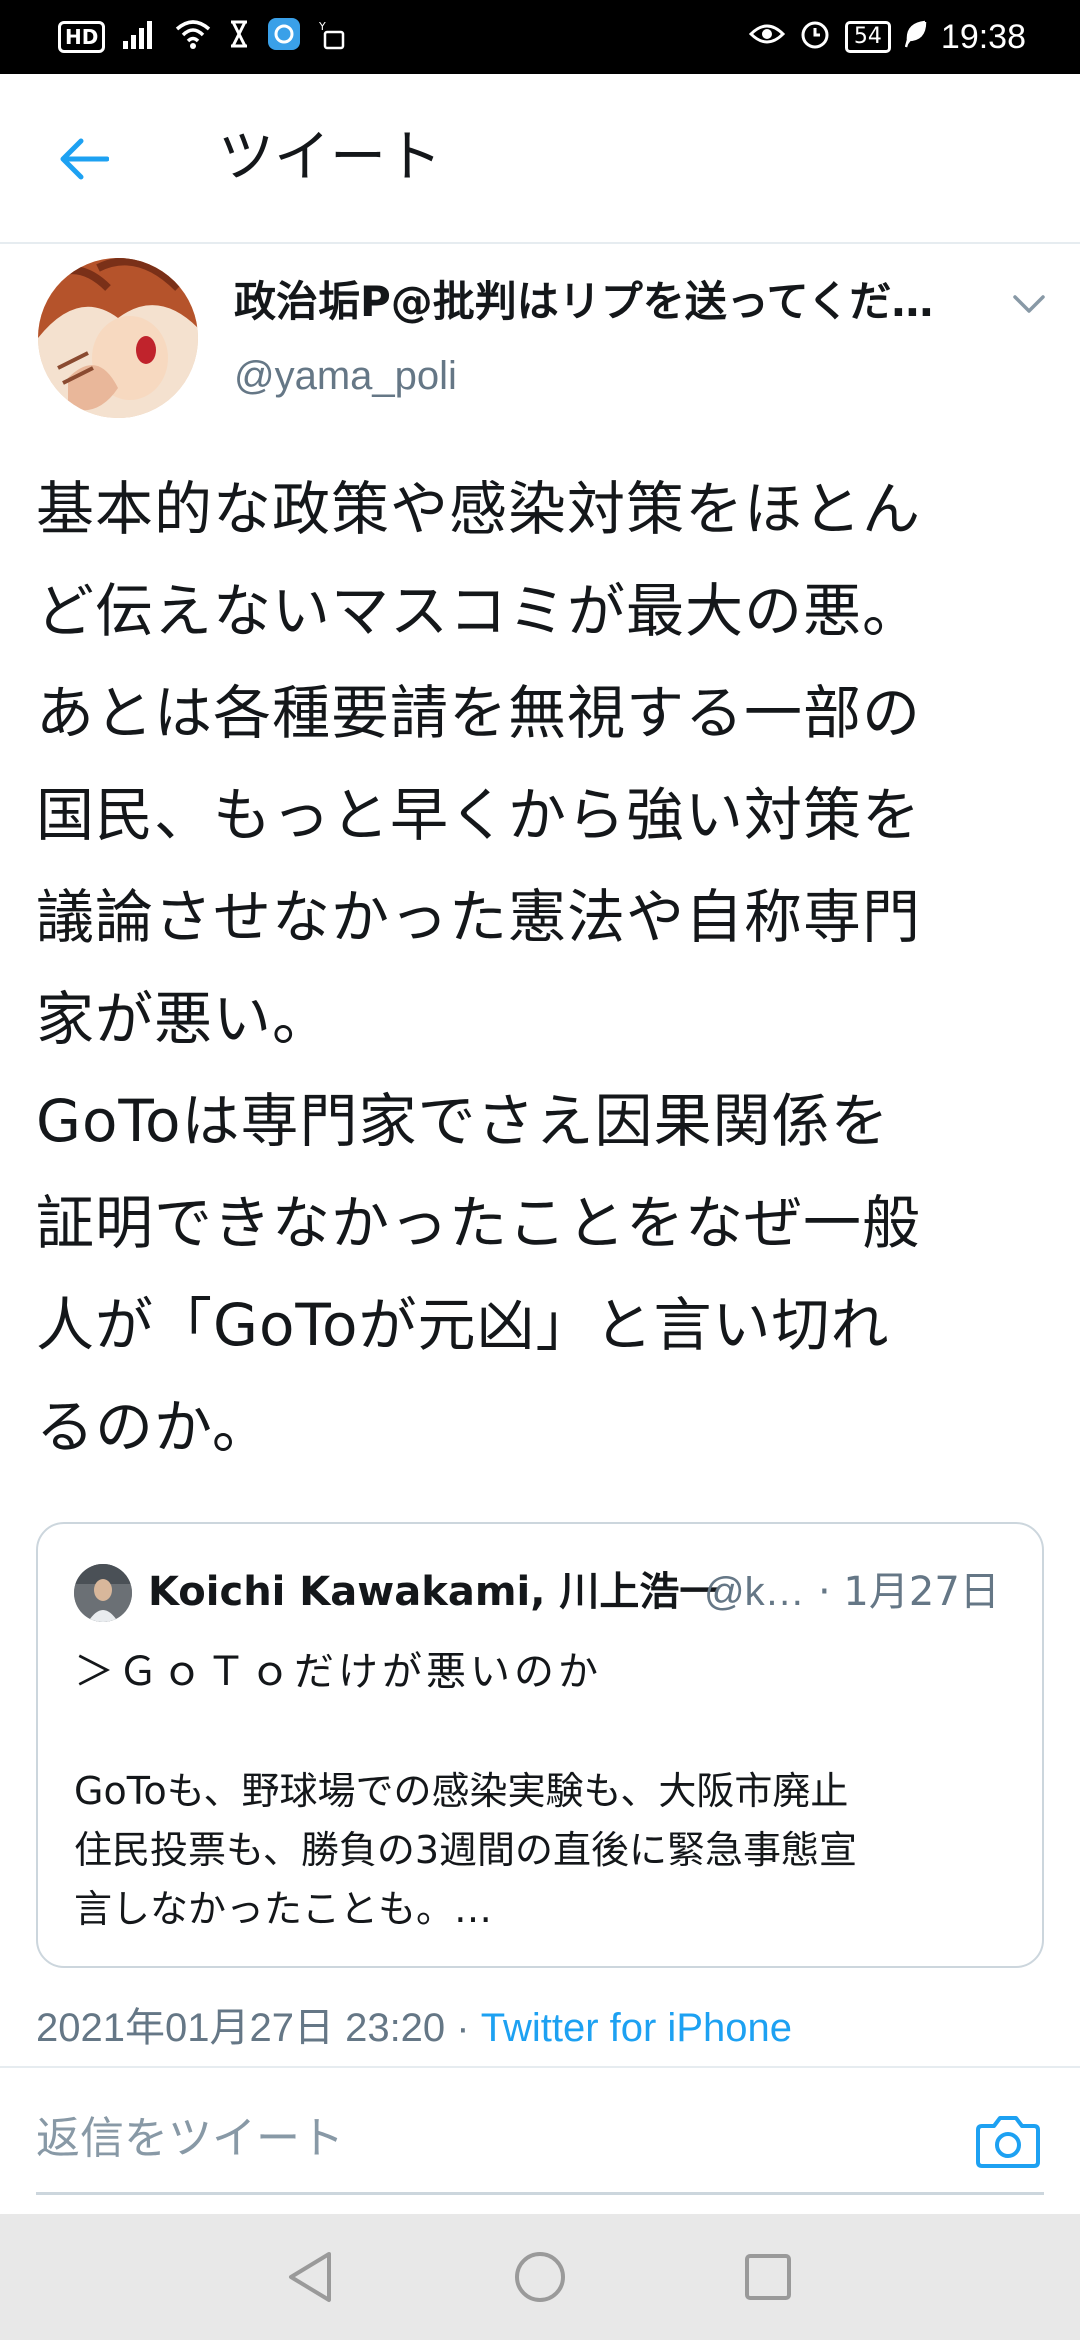  I want to click on tweet-timestamp: 2021年01月27日 23:20, so click(241, 2028).